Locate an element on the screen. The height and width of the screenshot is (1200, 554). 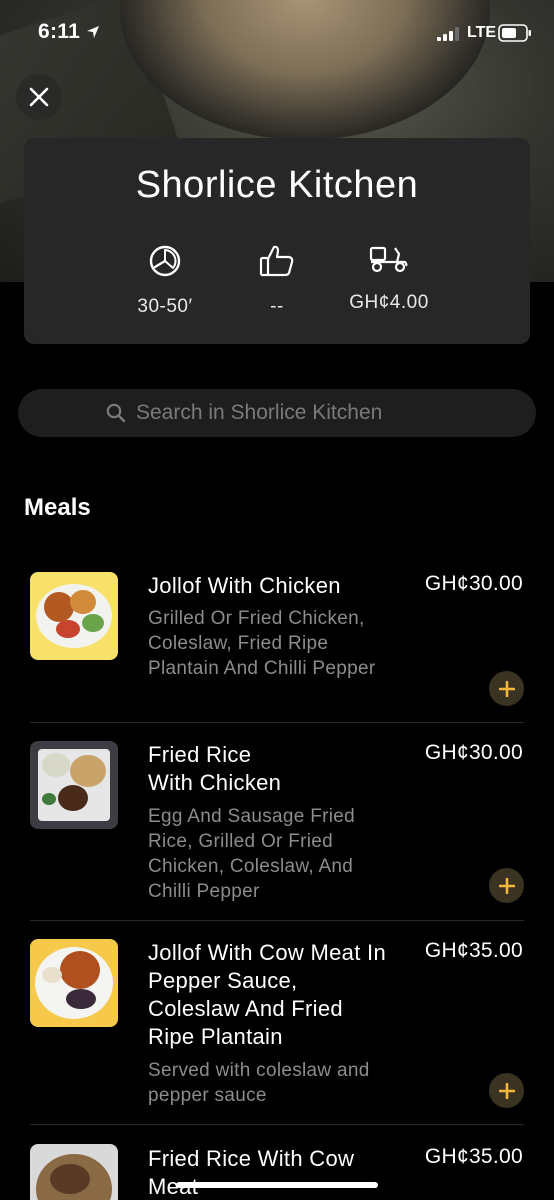
status-bar: 6:11 LTE is located at coordinates (277, 35).